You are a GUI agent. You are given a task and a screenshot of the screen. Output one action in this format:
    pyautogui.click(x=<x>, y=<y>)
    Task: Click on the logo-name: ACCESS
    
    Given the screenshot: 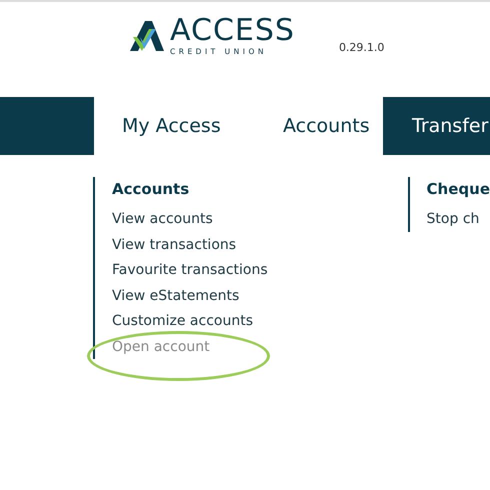 What is the action you would take?
    pyautogui.click(x=232, y=31)
    